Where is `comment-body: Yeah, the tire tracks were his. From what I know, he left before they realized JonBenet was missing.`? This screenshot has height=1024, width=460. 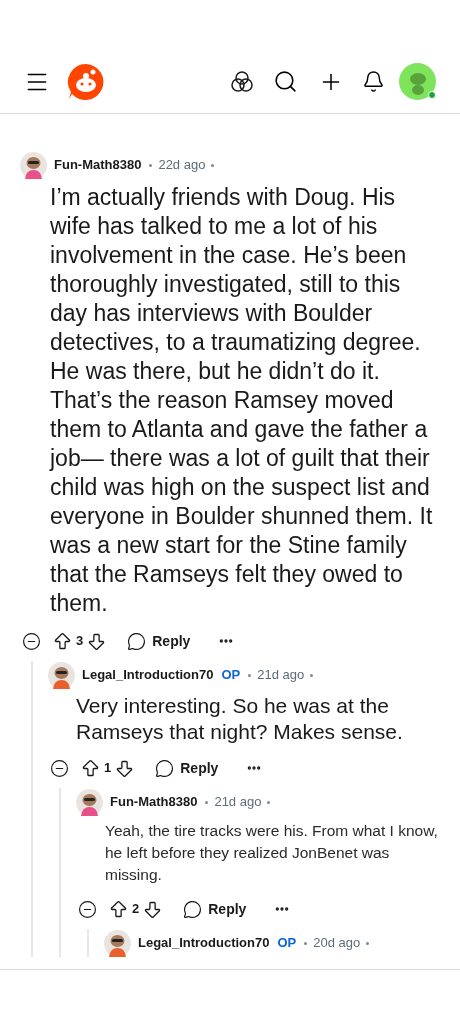
comment-body: Yeah, the tire tracks were his. From what I know, he left before they realized JonBenet was missing. is located at coordinates (272, 853).